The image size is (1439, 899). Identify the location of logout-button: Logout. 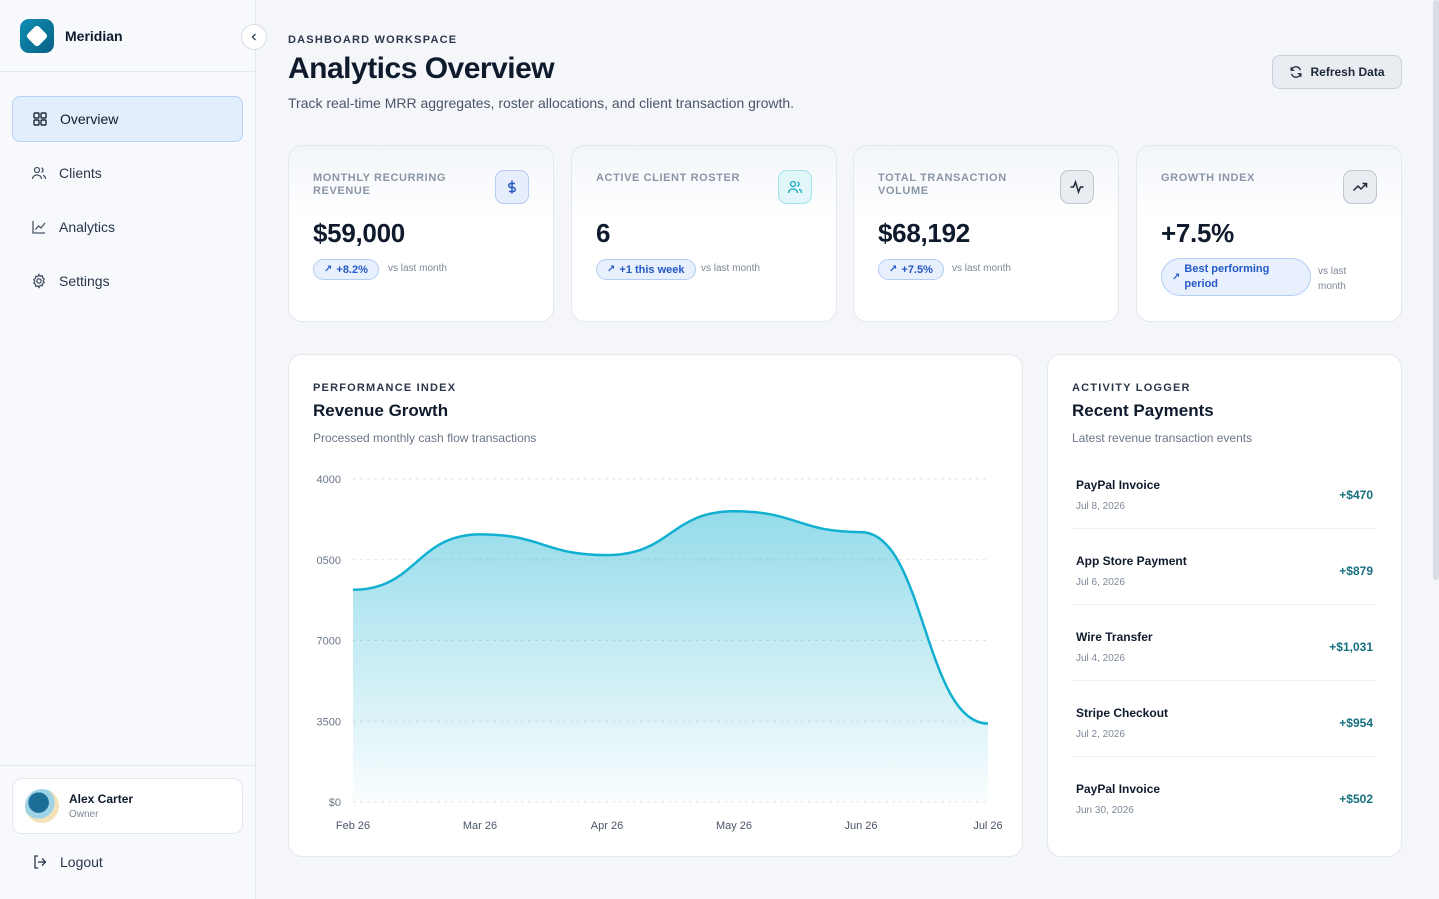
(67, 862).